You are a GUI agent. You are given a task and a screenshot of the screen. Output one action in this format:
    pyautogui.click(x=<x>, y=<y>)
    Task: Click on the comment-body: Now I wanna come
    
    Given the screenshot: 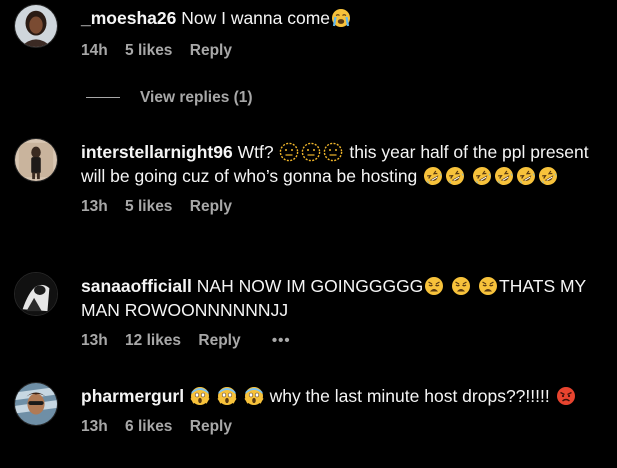 What is the action you would take?
    pyautogui.click(x=256, y=18)
    